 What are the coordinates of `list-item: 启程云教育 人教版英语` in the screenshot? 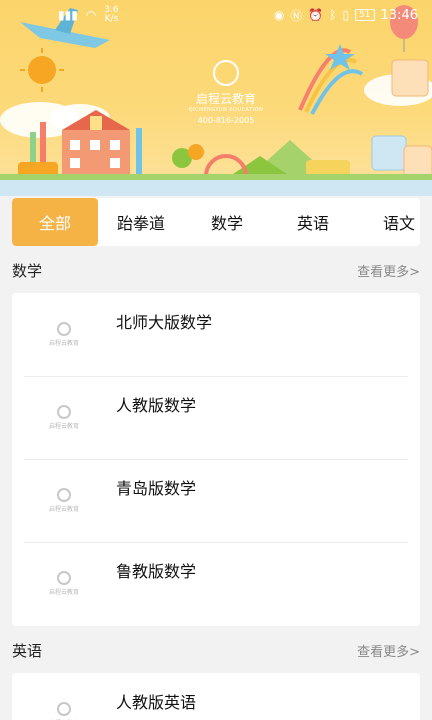 It's located at (216, 696).